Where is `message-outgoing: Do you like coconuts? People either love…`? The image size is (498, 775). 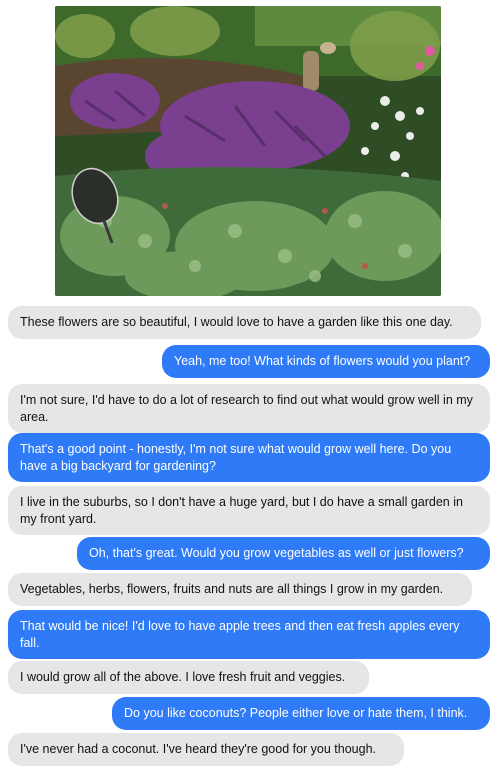 message-outgoing: Do you like coconuts? People either love… is located at coordinates (301, 713).